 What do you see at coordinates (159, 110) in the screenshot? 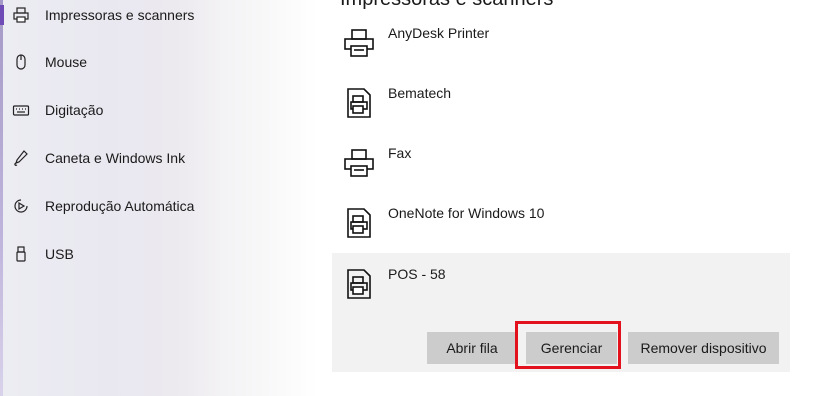
I see `sidebar-item-typing: Digitação` at bounding box center [159, 110].